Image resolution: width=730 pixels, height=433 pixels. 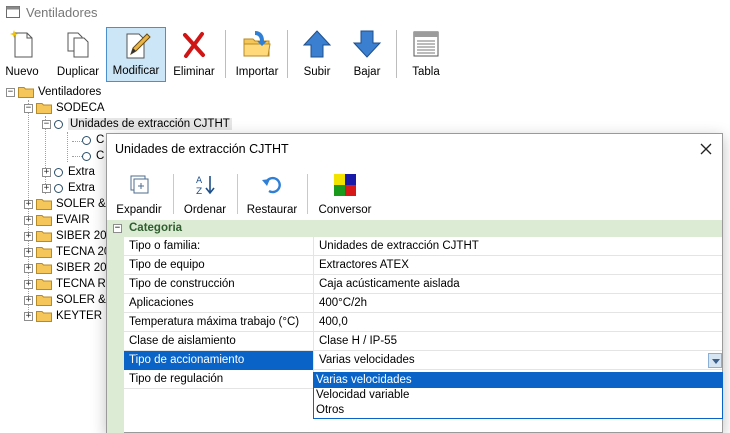 I want to click on property-row: Temperatura máxima trabajo (°C) 400,0, so click(x=423, y=322).